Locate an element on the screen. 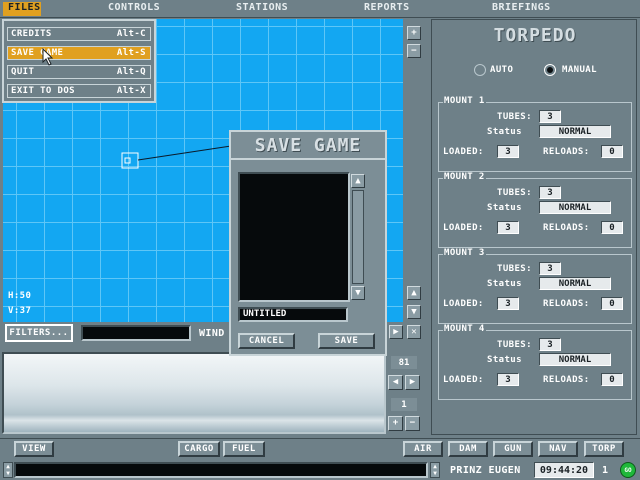  mount-1-reloads-label: RELOADS: is located at coordinates (566, 152).